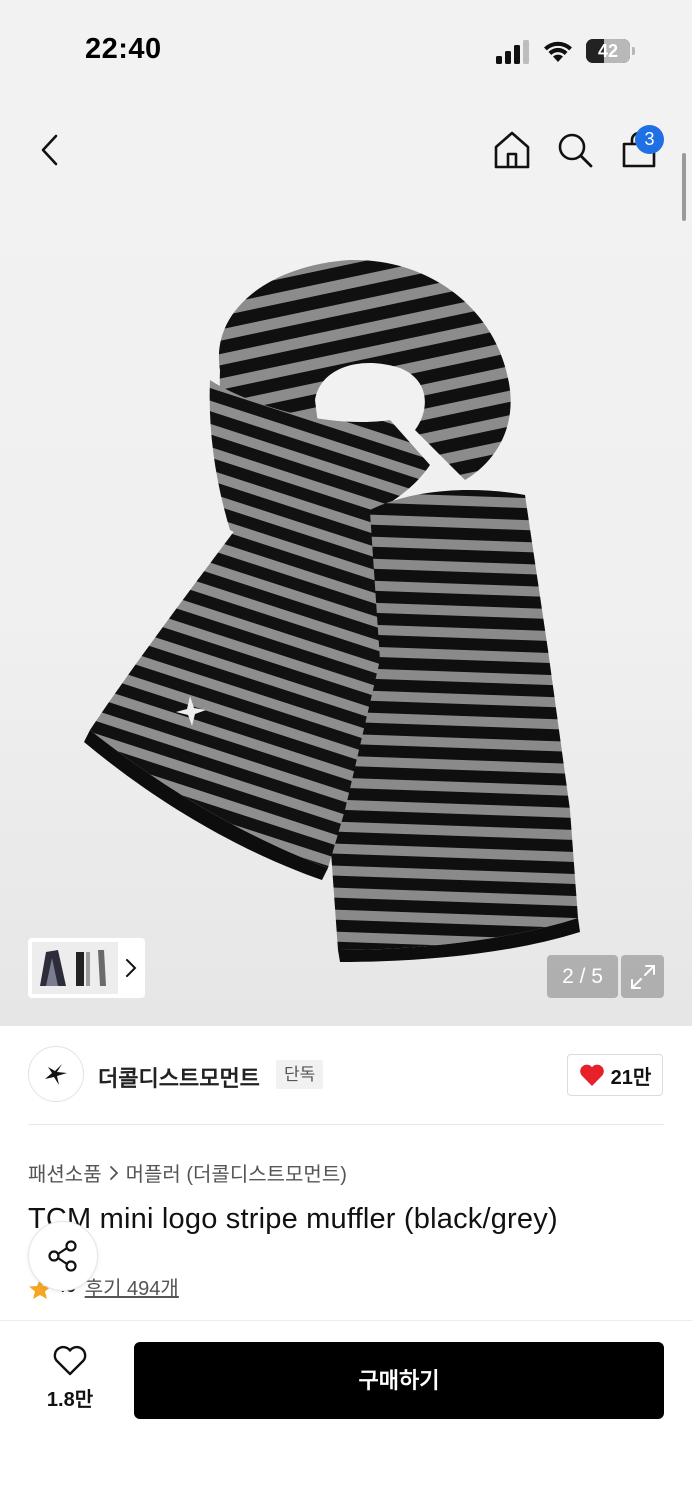  What do you see at coordinates (649, 139) in the screenshot?
I see `cart-count-badge: 3` at bounding box center [649, 139].